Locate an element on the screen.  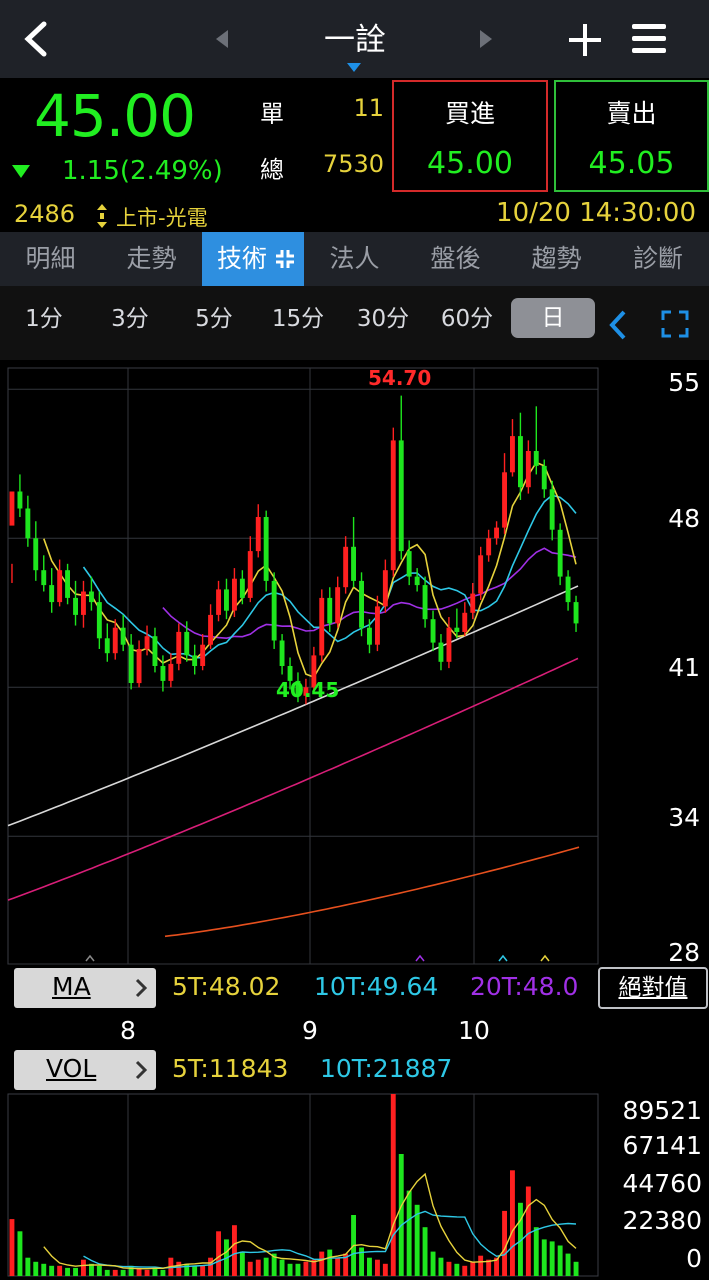
ma5-value: 5T:48.02 is located at coordinates (226, 986).